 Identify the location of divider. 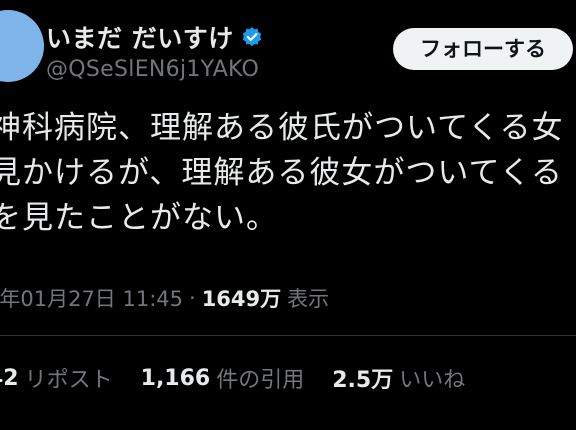
(288, 335).